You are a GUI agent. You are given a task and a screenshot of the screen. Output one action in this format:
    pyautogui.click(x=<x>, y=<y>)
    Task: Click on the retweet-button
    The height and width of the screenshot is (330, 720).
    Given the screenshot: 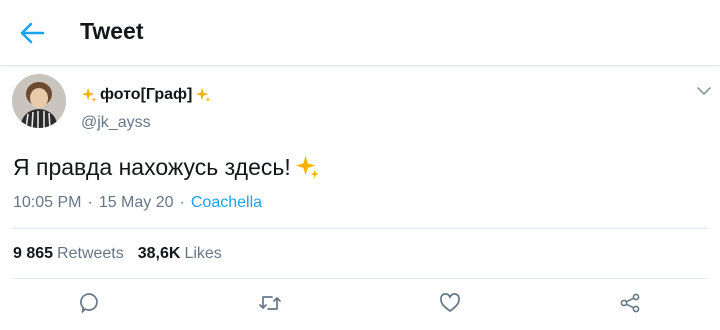 What is the action you would take?
    pyautogui.click(x=270, y=303)
    